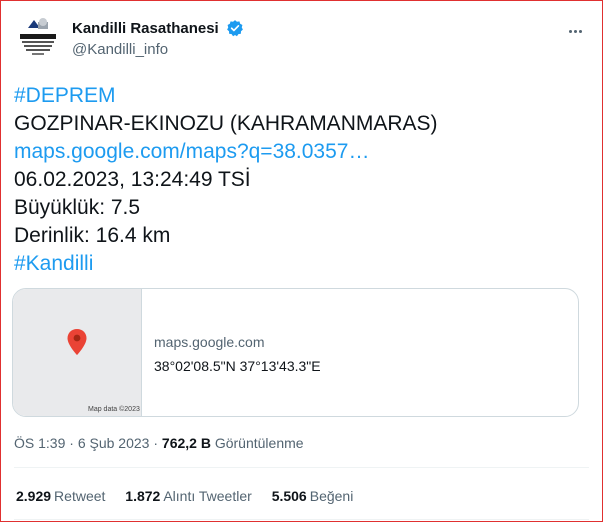 This screenshot has height=522, width=603. I want to click on quote-tweet-count: 1.872, so click(143, 496).